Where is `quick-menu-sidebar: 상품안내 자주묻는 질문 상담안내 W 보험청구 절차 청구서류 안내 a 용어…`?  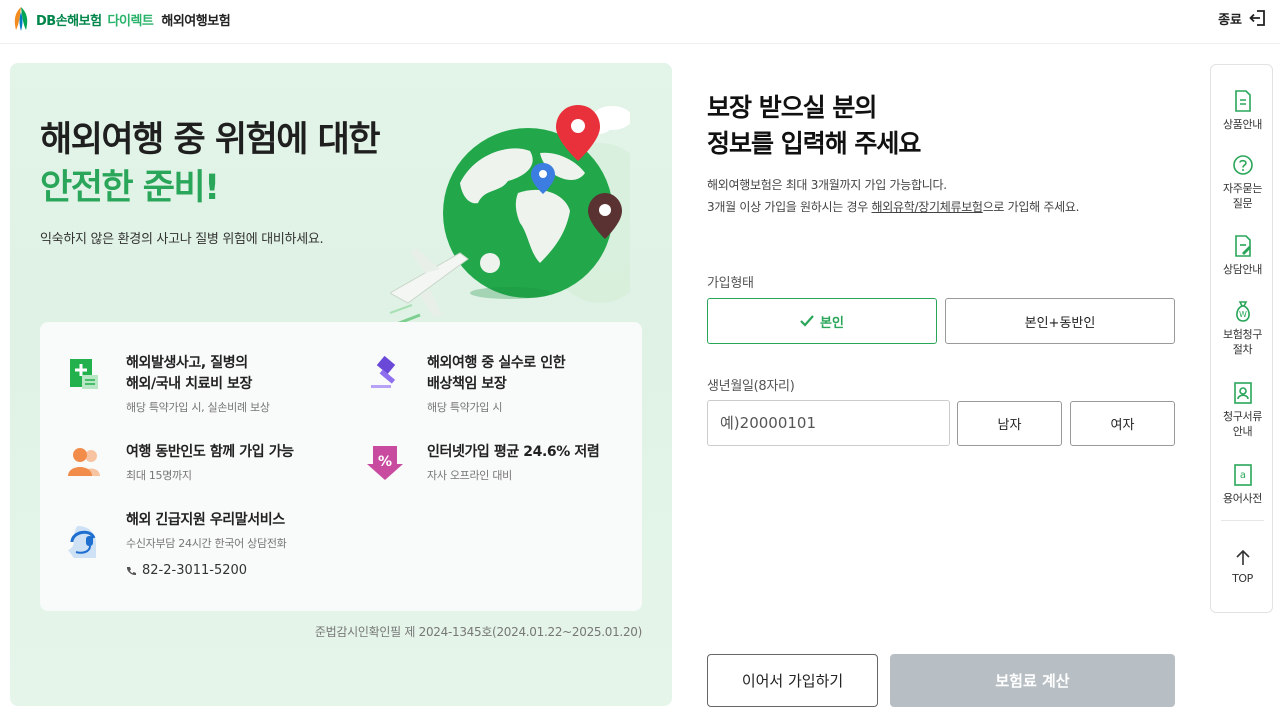
quick-menu-sidebar: 상품안내 자주묻는 질문 상담안내 W 보험청구 절차 청구서류 안내 a 용어… is located at coordinates (1241, 338).